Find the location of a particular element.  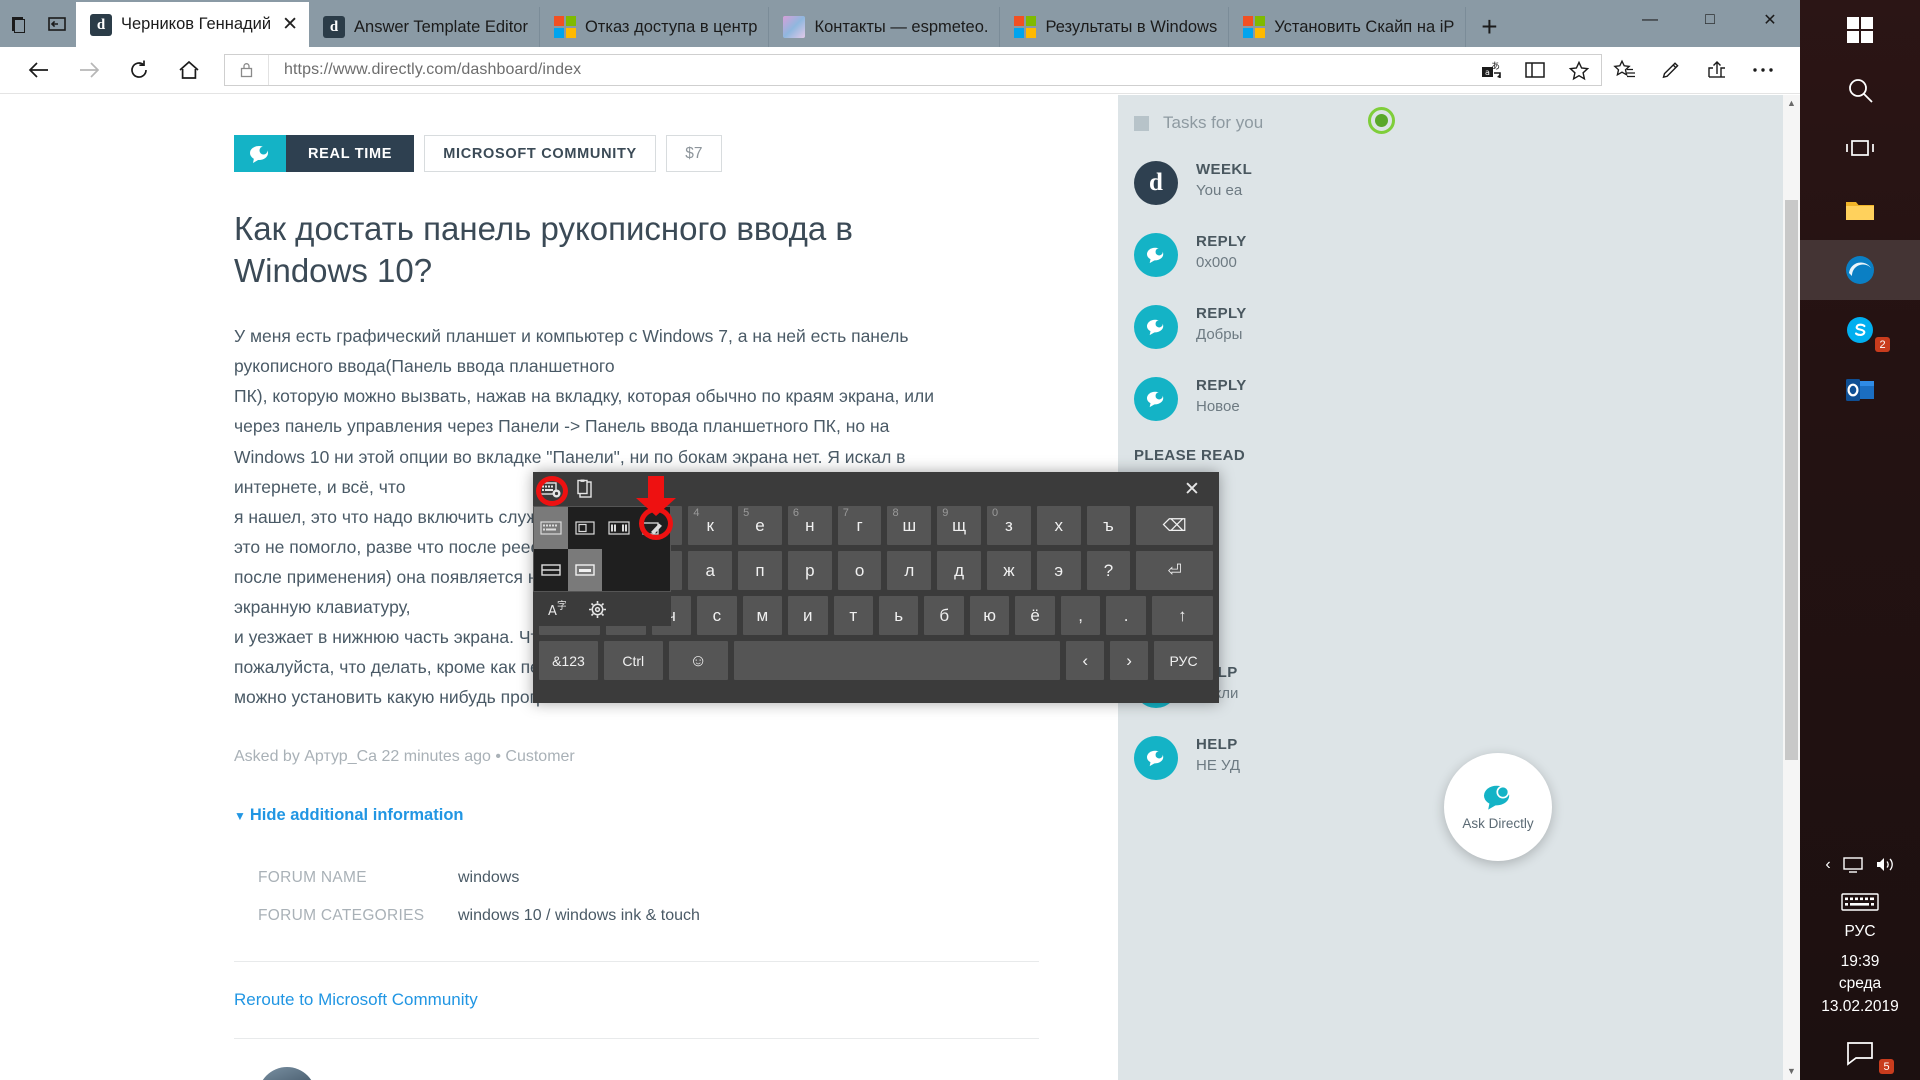

key: 9щ is located at coordinates (959, 525).